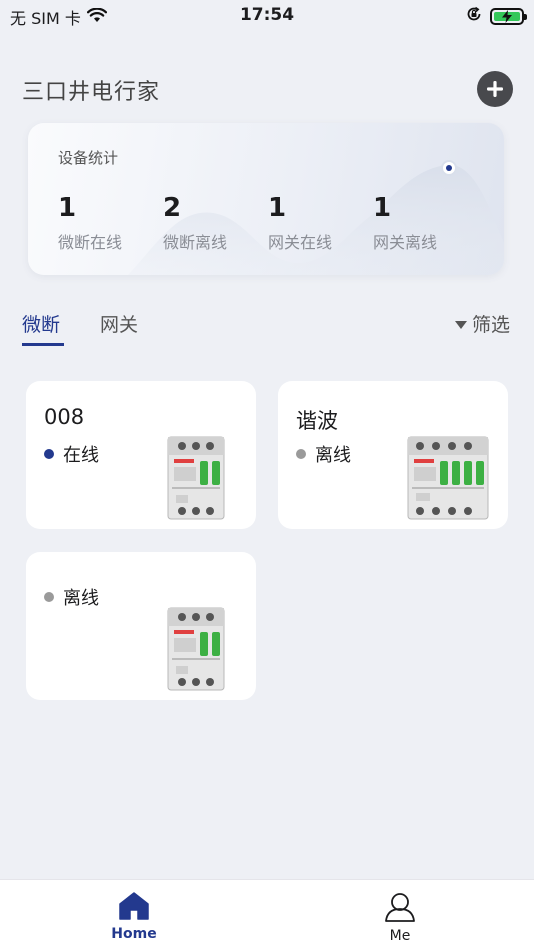  Describe the element at coordinates (300, 223) in the screenshot. I see `stat-gateway-online: 1 网关在线` at that location.